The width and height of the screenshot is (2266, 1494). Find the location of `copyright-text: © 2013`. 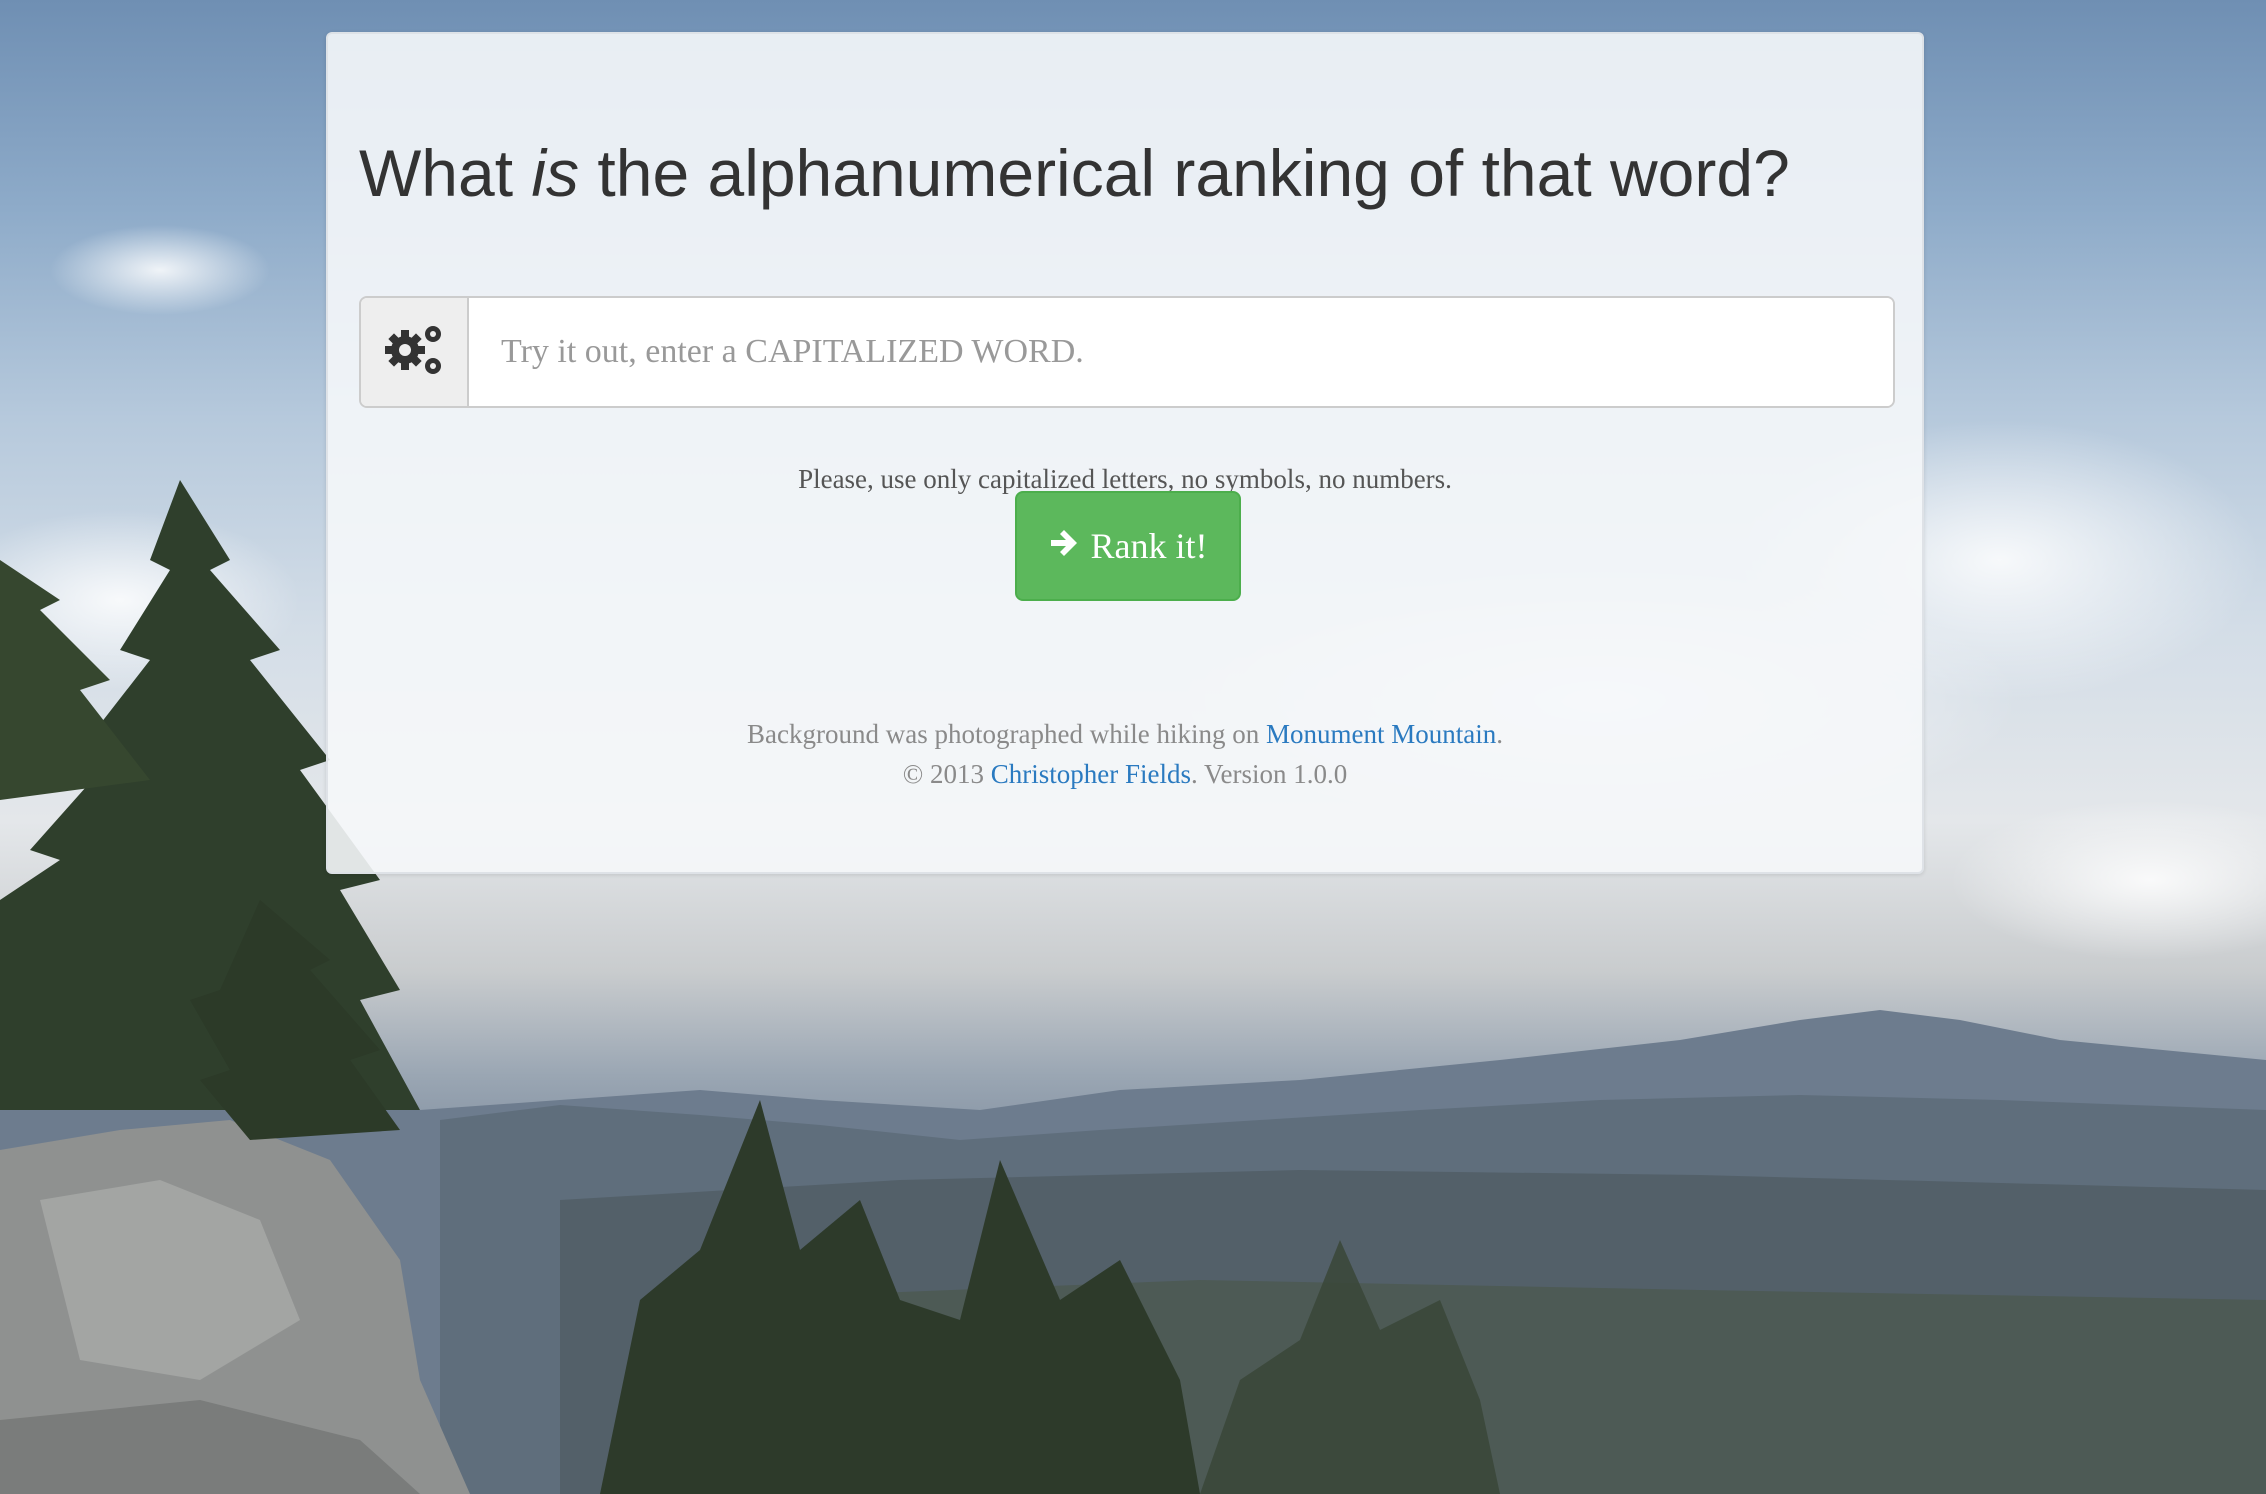

copyright-text: © 2013 is located at coordinates (946, 774).